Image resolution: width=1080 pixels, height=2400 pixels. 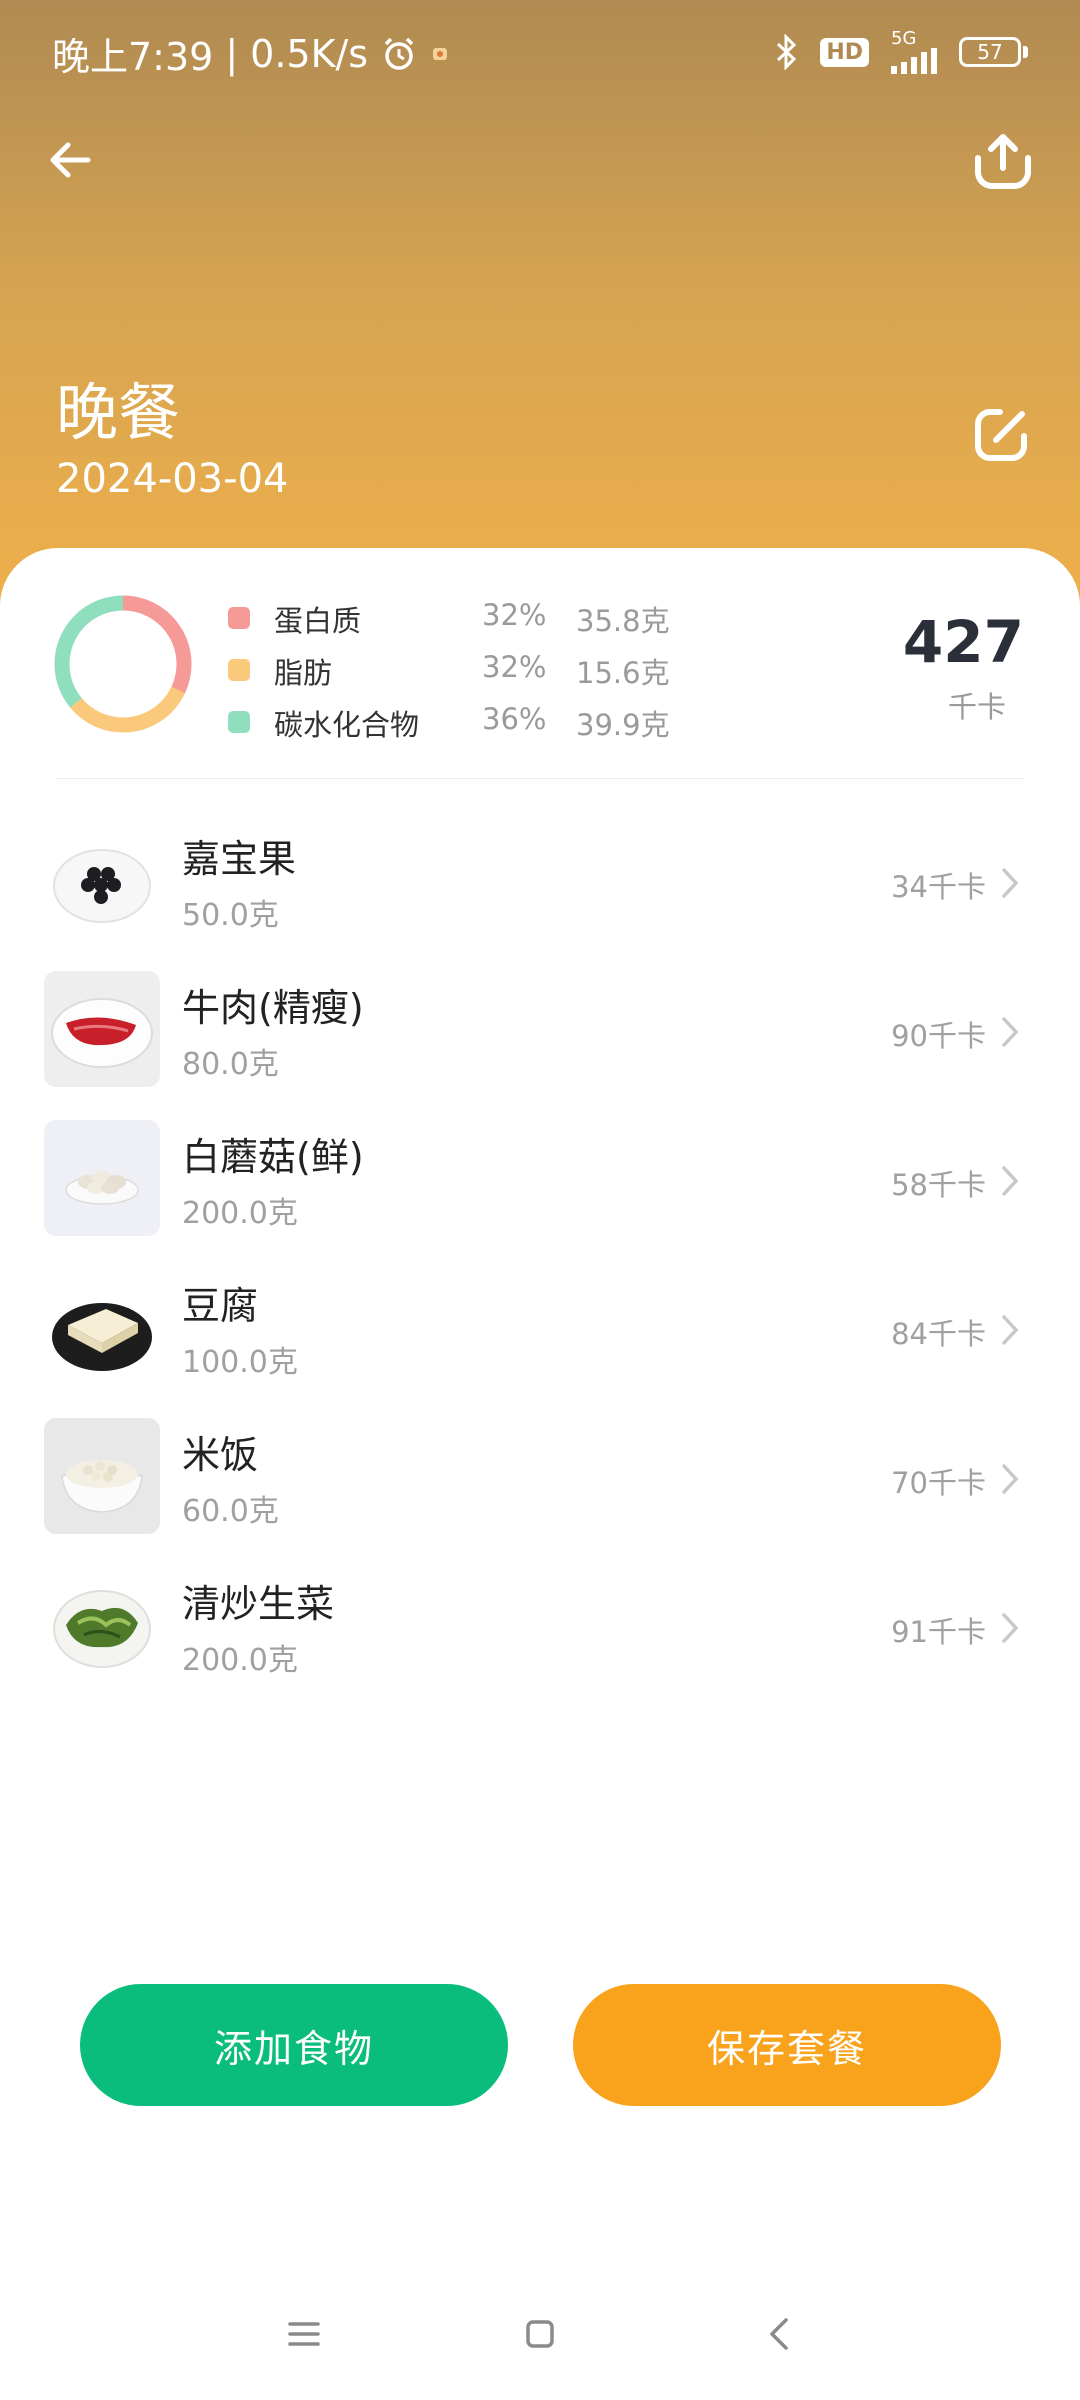 I want to click on battery-icon: 57, so click(x=993, y=52).